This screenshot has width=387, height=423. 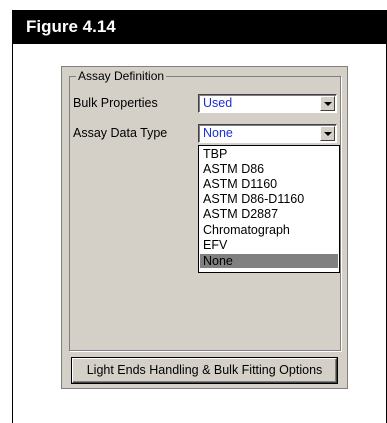 What do you see at coordinates (269, 199) in the screenshot?
I see `dropdown-option: ASTM D86-D1160` at bounding box center [269, 199].